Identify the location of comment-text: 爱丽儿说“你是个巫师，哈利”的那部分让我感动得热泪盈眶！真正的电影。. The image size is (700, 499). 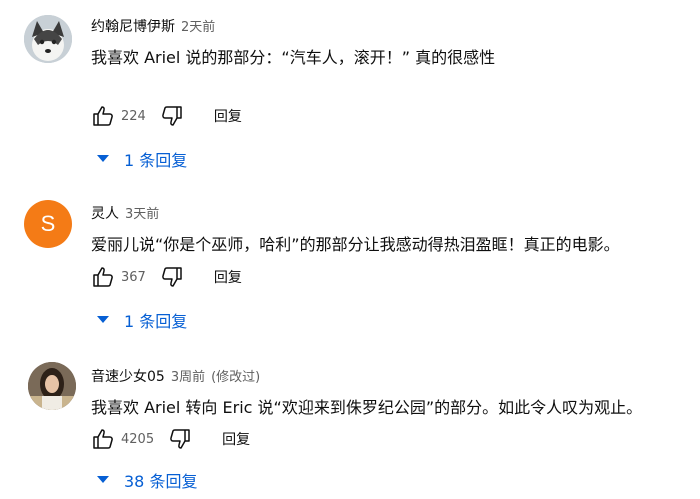
(355, 244).